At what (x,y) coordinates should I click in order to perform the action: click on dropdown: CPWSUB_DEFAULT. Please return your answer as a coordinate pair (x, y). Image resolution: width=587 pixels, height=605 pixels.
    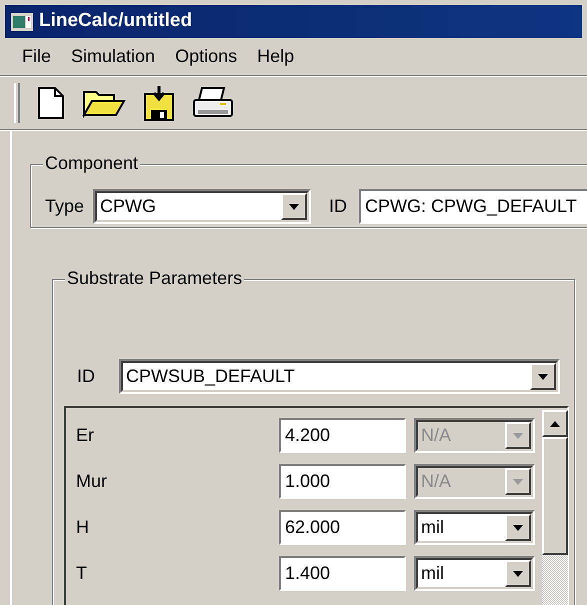
    Looking at the image, I should click on (339, 376).